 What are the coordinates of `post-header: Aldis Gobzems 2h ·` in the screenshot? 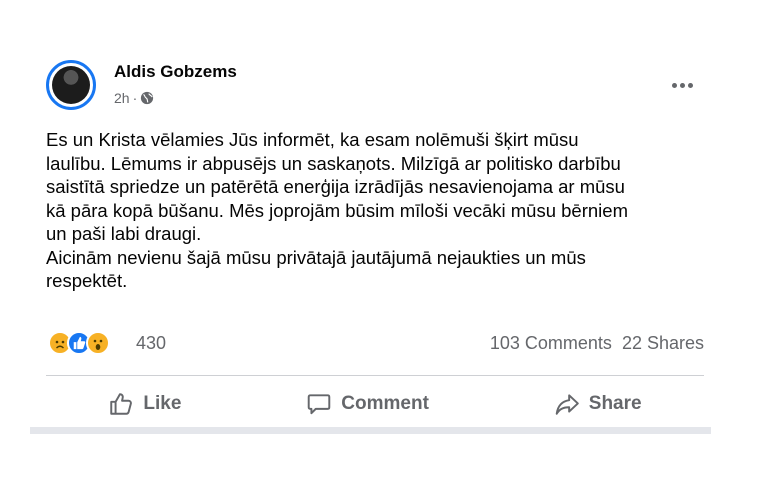 It's located at (371, 90).